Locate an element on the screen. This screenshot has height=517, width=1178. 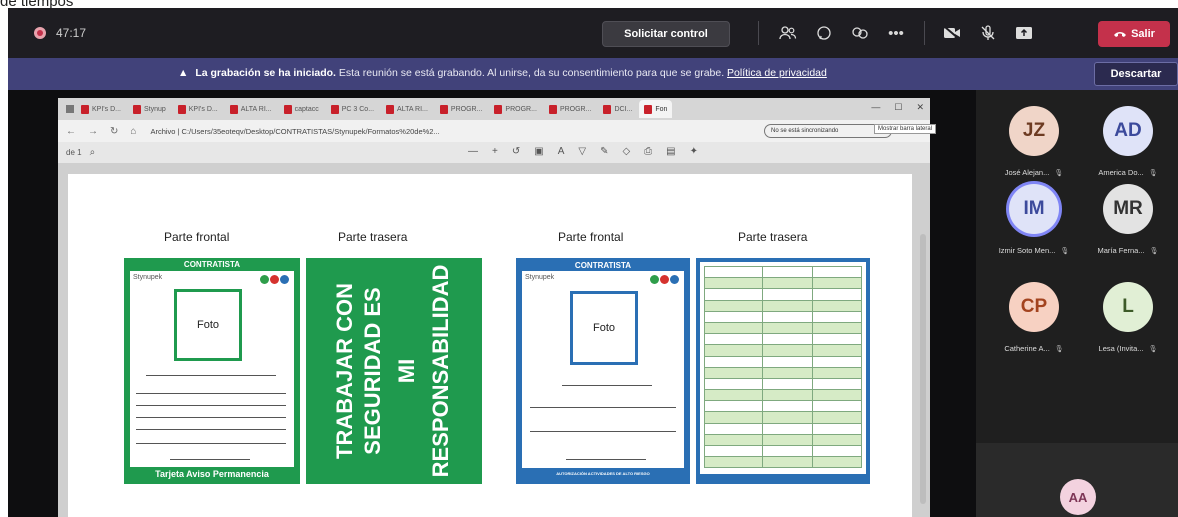
fit-page-icon: ▣ is located at coordinates (538, 151).